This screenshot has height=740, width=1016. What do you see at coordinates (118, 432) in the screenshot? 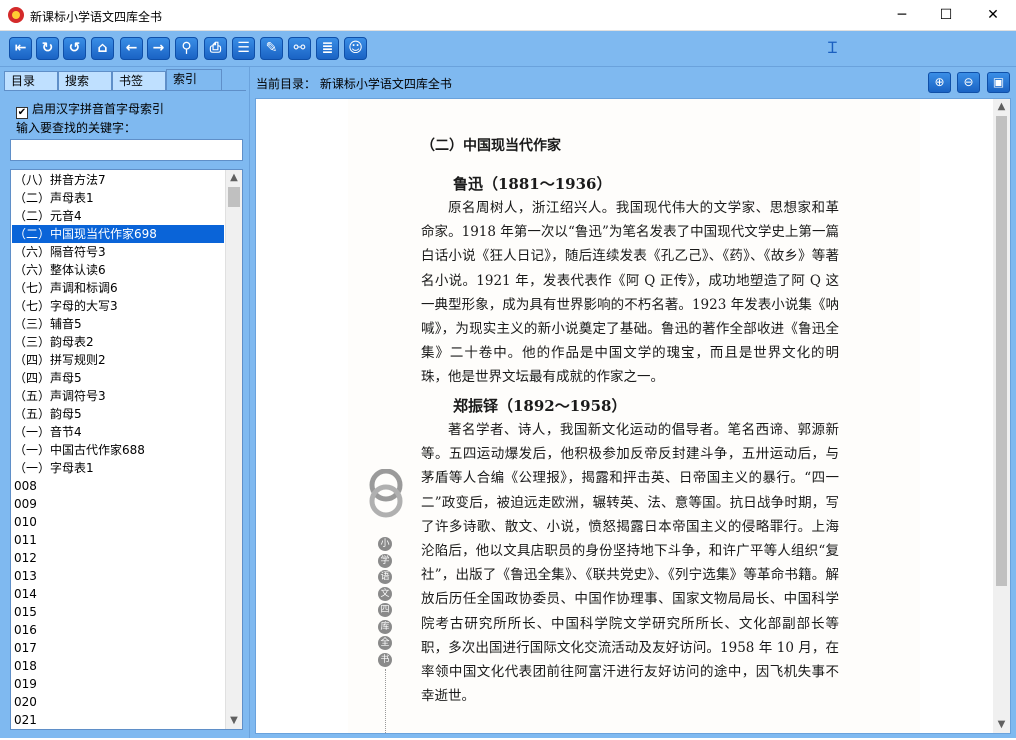
I see `index-list-item: （一）音节4` at bounding box center [118, 432].